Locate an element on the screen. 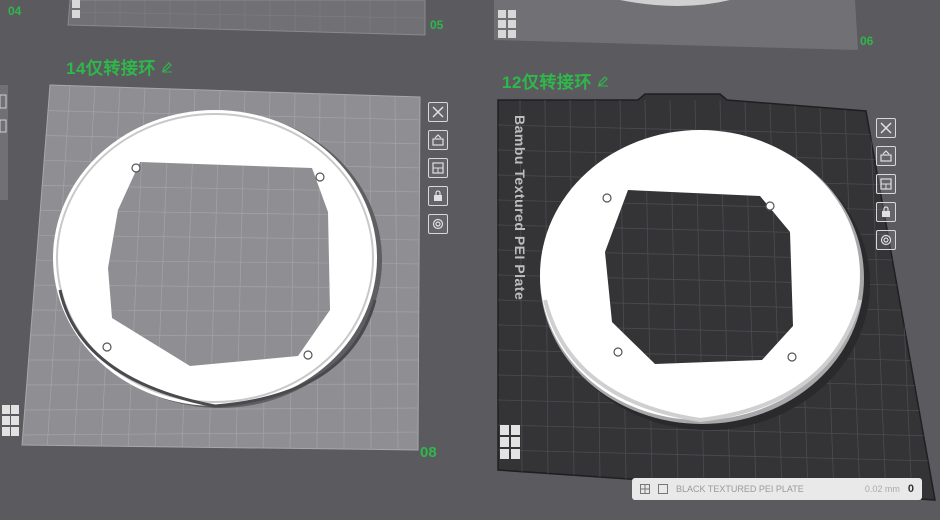 Image resolution: width=940 pixels, height=520 pixels. arrange-button is located at coordinates (886, 184).